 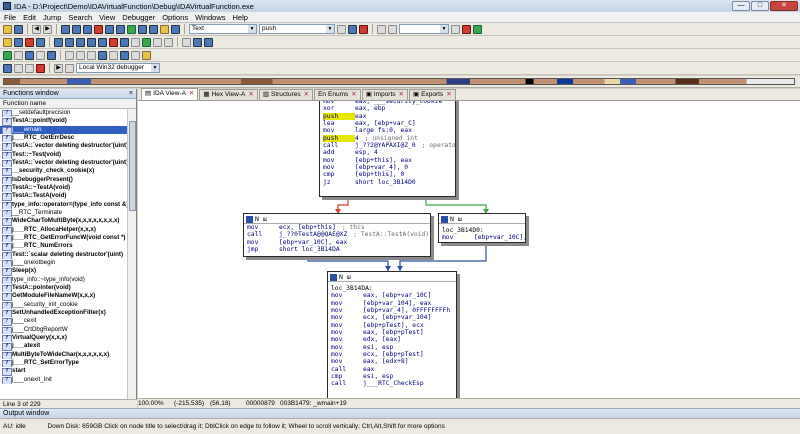 I want to click on jump-icon, so click(x=109, y=29).